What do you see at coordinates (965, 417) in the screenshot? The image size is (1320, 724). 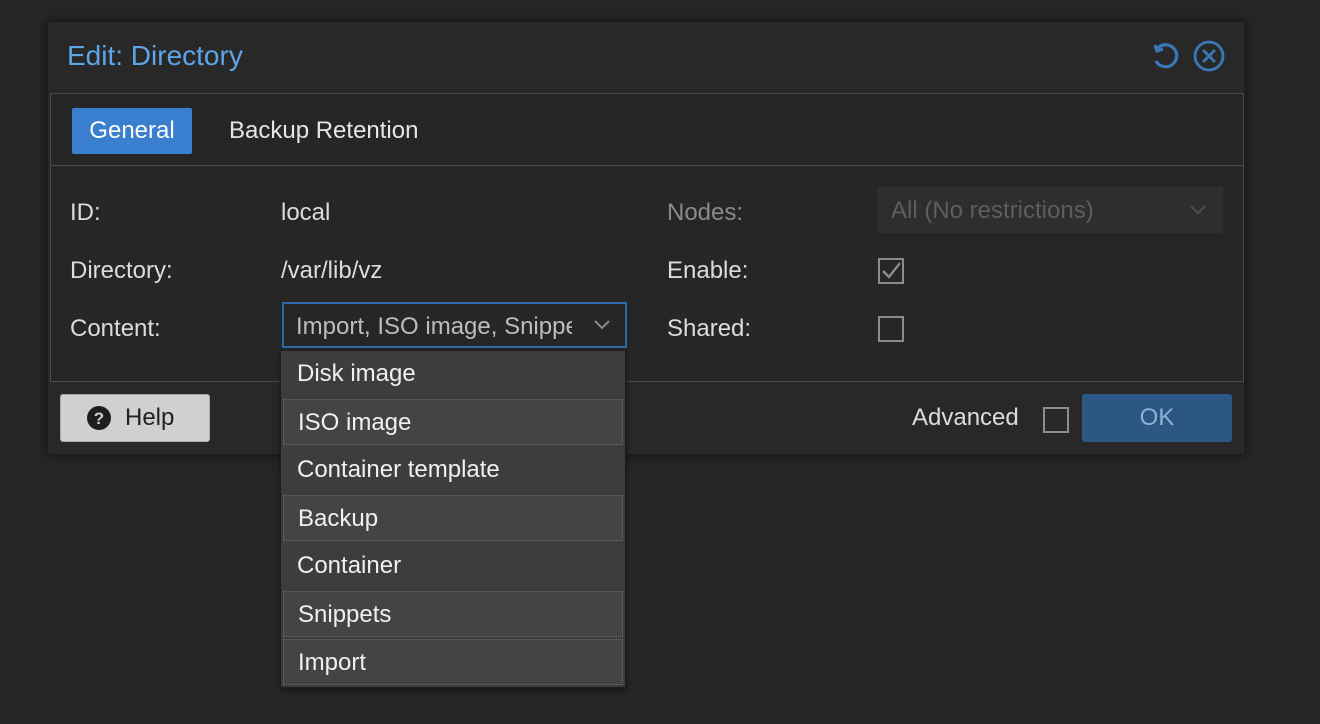 I see `advanced-label: Advanced` at bounding box center [965, 417].